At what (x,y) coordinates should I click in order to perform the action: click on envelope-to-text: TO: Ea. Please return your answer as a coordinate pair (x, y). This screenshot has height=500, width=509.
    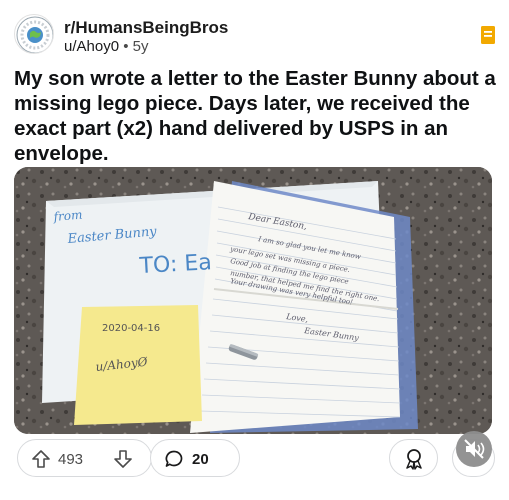
    Looking at the image, I should click on (175, 264).